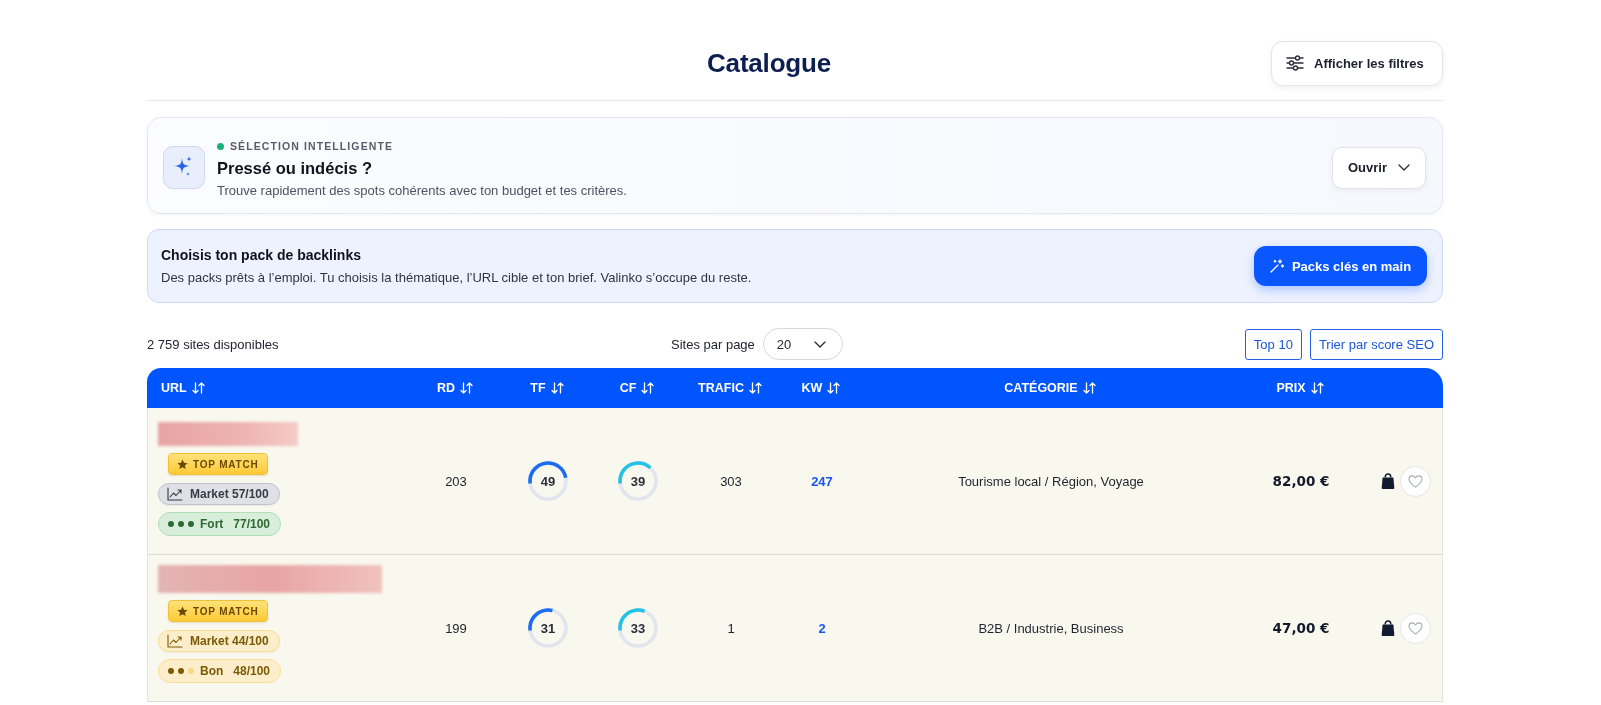  I want to click on card-description: Trouve rapidement des spots cohérents avec ton budget et tes critères., so click(422, 190).